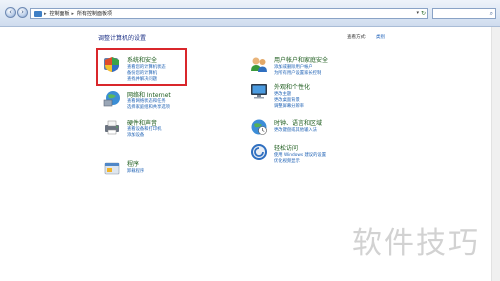 This screenshot has height=281, width=500. I want to click on users-icon, so click(259, 64).